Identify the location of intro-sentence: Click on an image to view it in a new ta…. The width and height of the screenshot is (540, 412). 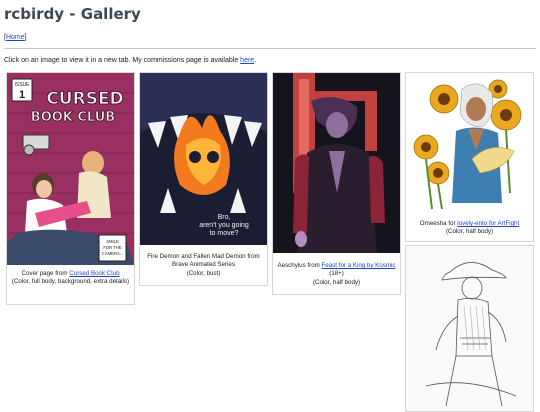
(122, 60).